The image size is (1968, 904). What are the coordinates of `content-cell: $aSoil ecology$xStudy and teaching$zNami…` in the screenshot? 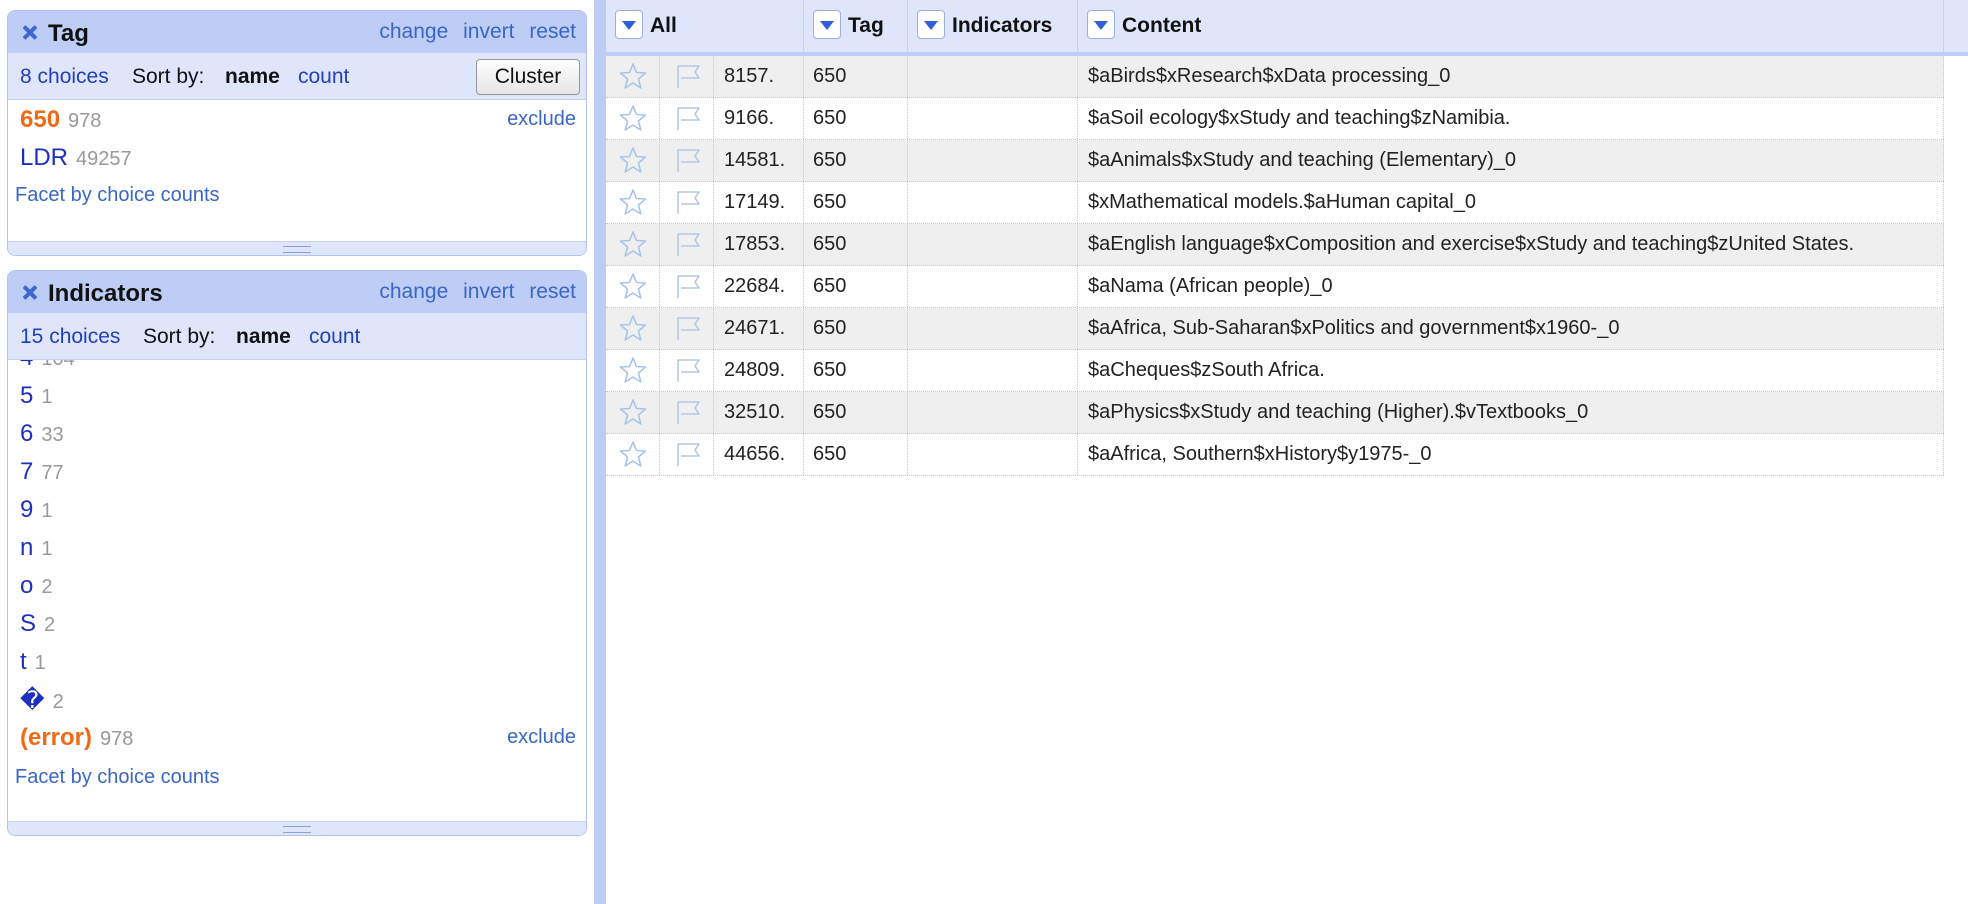 It's located at (1511, 118).